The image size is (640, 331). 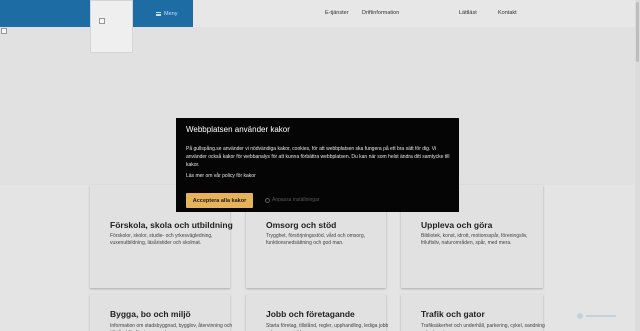 What do you see at coordinates (221, 176) in the screenshot?
I see `cookie-policy-link: Läs mer om vår policy för kakor` at bounding box center [221, 176].